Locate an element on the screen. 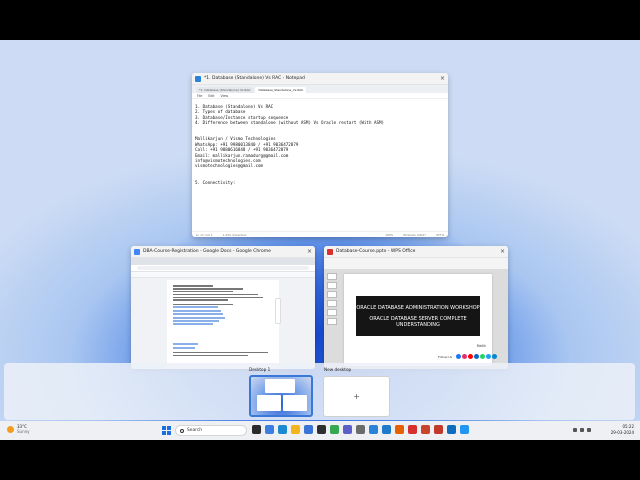 The image size is (640, 480). weather-text: 33°C Sunny is located at coordinates (23, 429).